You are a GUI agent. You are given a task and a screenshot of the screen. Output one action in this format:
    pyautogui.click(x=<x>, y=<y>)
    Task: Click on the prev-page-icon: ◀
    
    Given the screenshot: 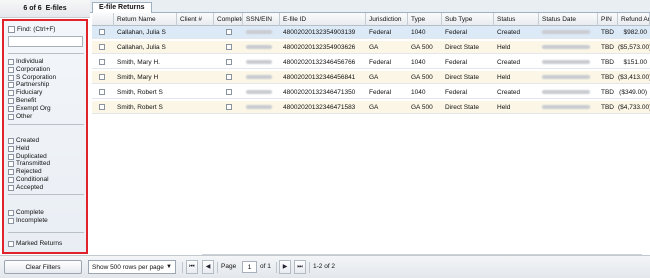 What is the action you would take?
    pyautogui.click(x=208, y=267)
    